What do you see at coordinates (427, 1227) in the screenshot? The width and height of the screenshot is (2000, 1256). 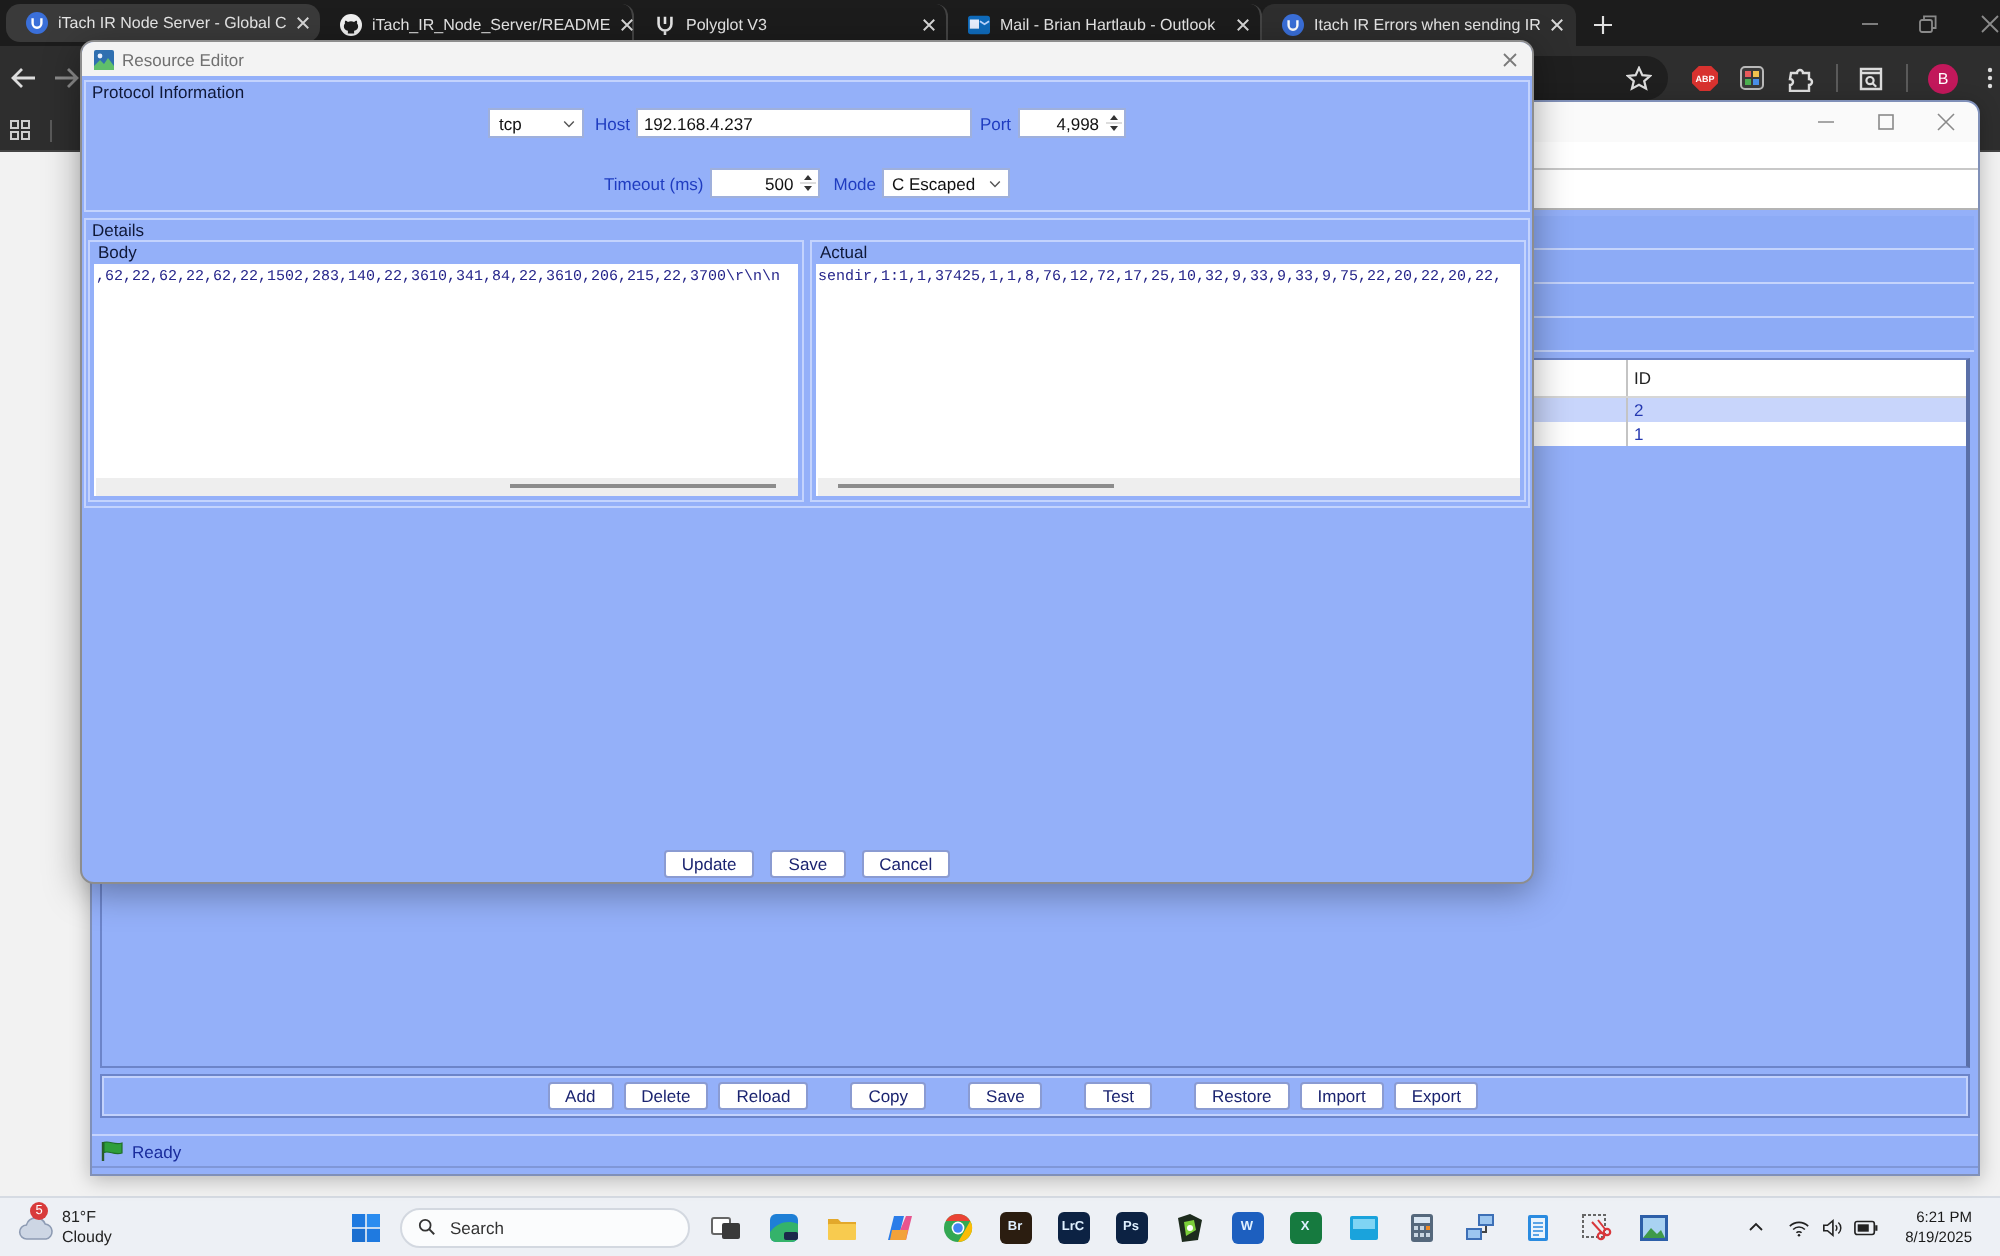 I see `search-icon` at bounding box center [427, 1227].